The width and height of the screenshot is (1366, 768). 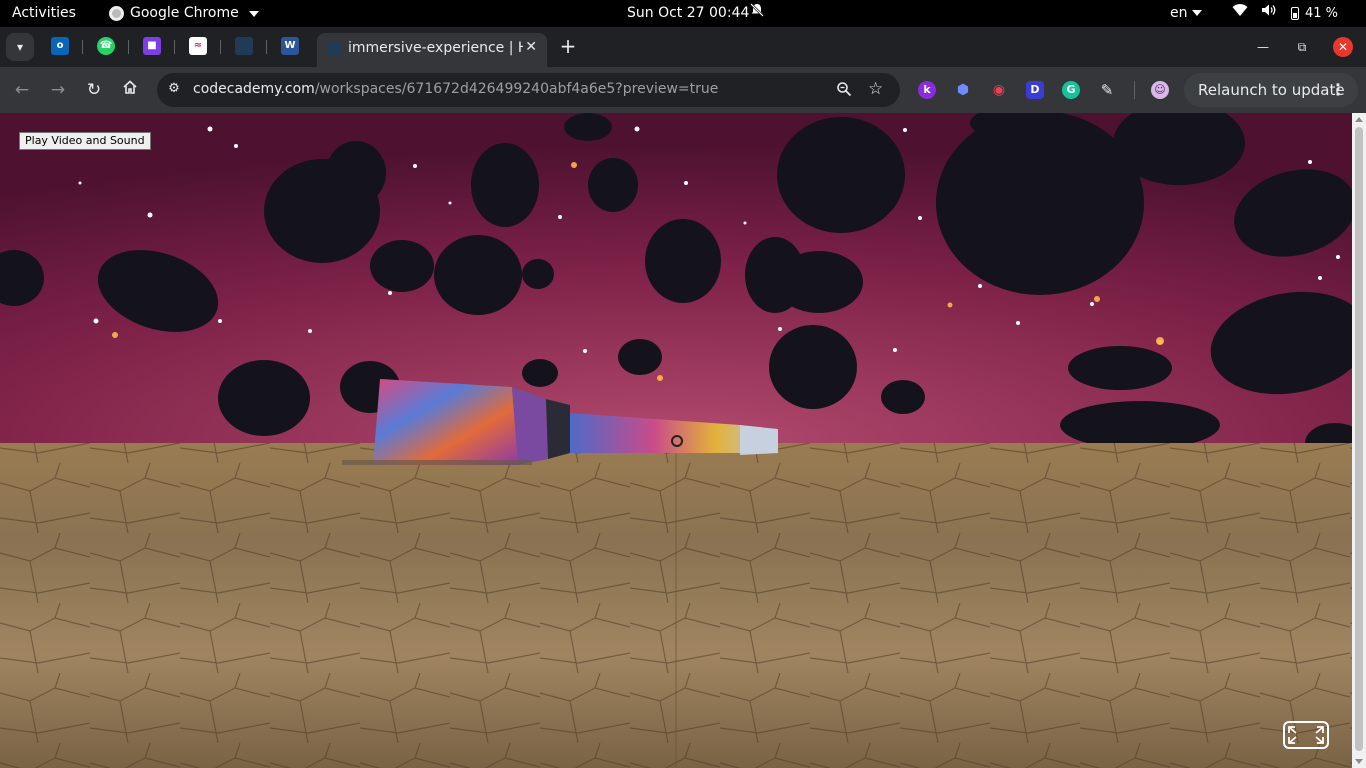 I want to click on tune-icon: ⚙, so click(x=174, y=89).